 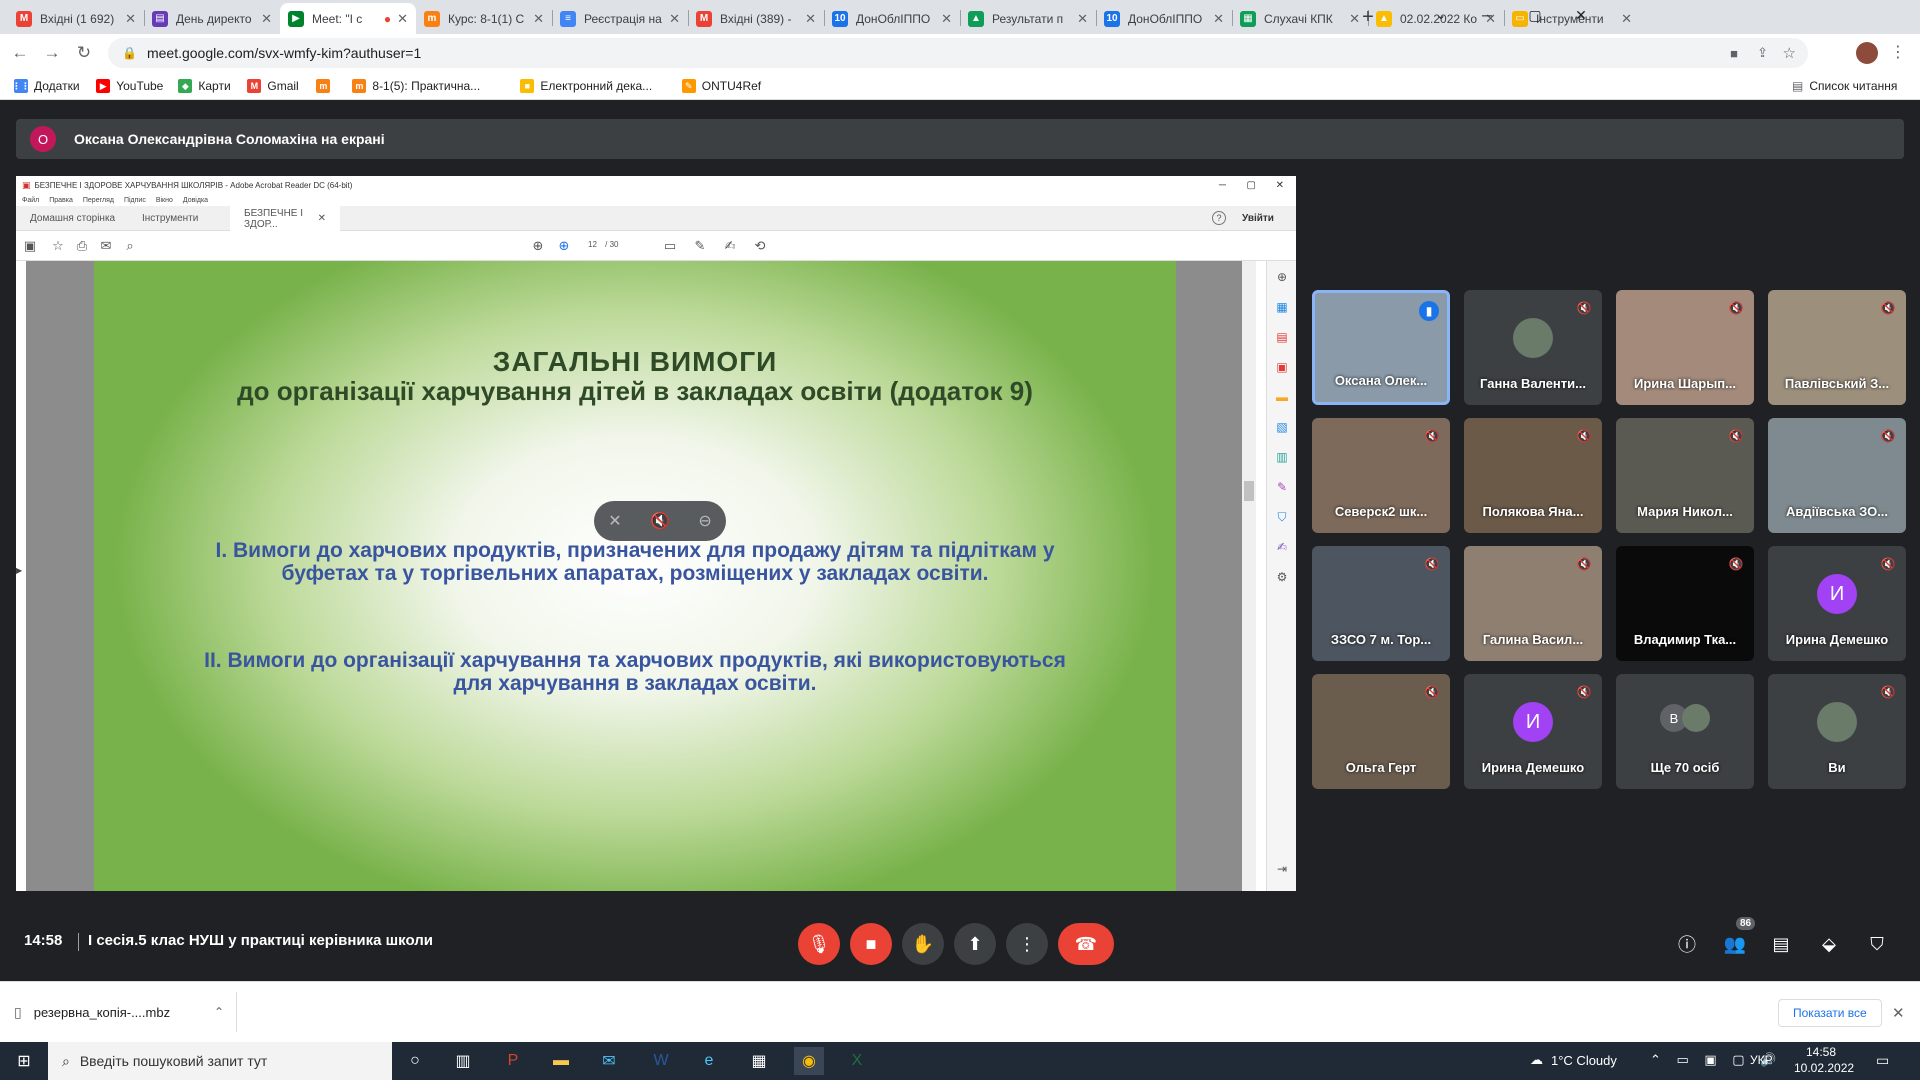 What do you see at coordinates (135, 200) in the screenshot?
I see `acrobat-menu-item: Підпис` at bounding box center [135, 200].